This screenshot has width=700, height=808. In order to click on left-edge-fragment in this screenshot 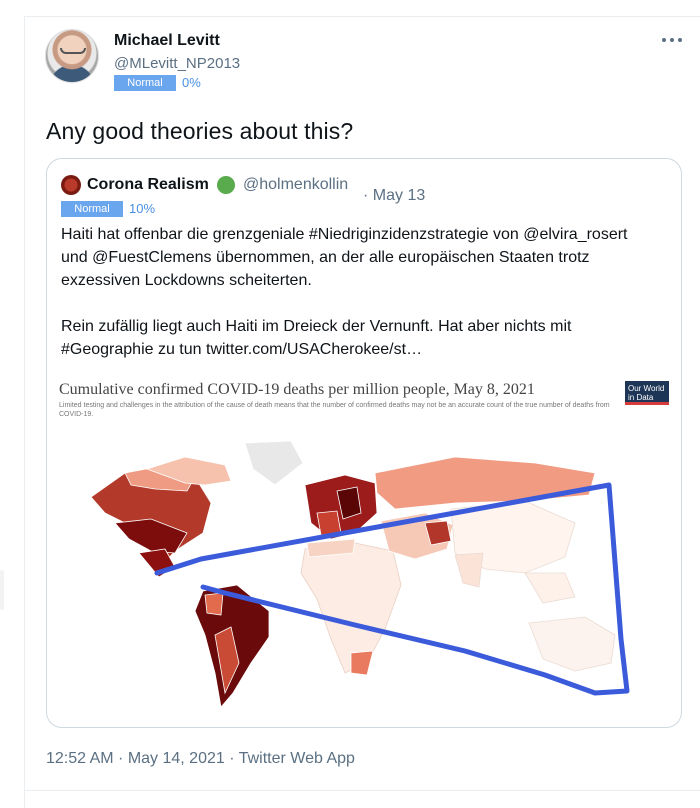, I will do `click(6, 590)`.